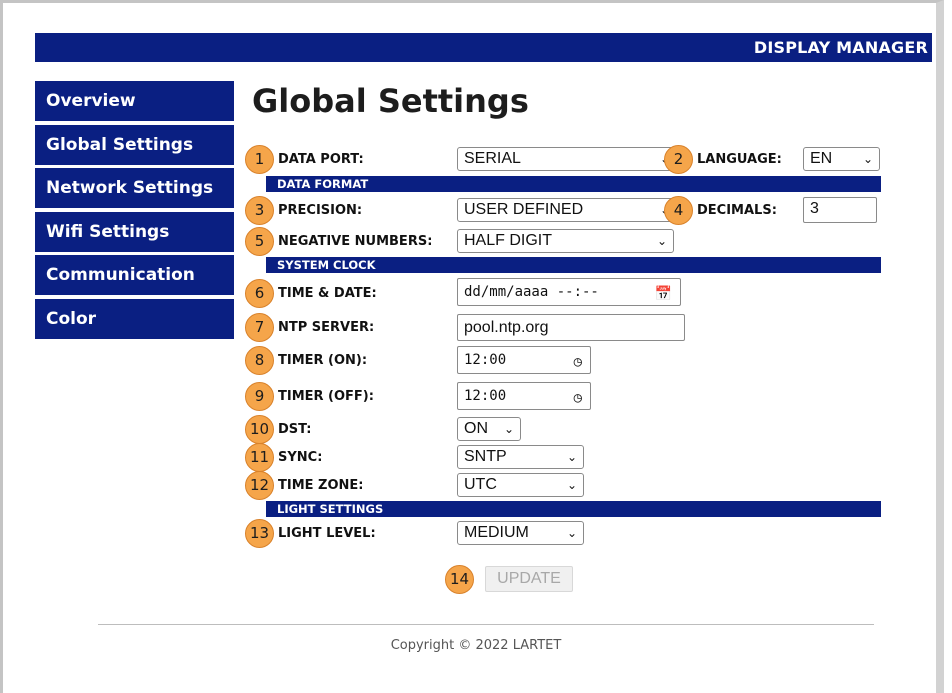  I want to click on callout-badge-1: 1, so click(259, 159).